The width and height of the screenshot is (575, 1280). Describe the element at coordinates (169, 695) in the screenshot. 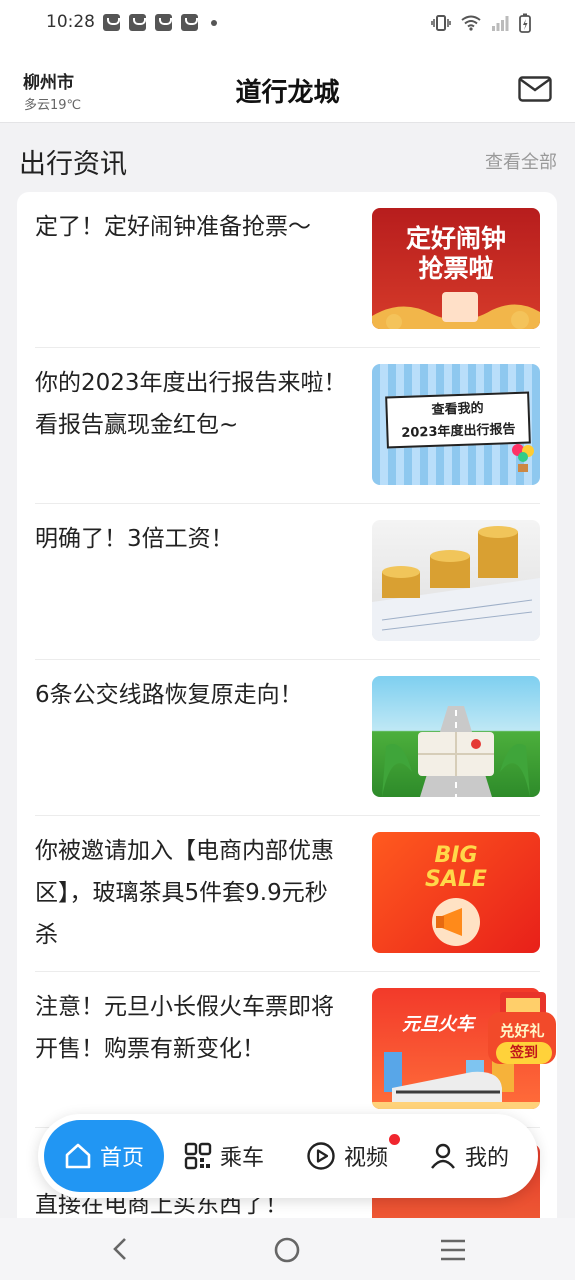

I see `news-title: 6条公交线路恢复原走向！` at that location.